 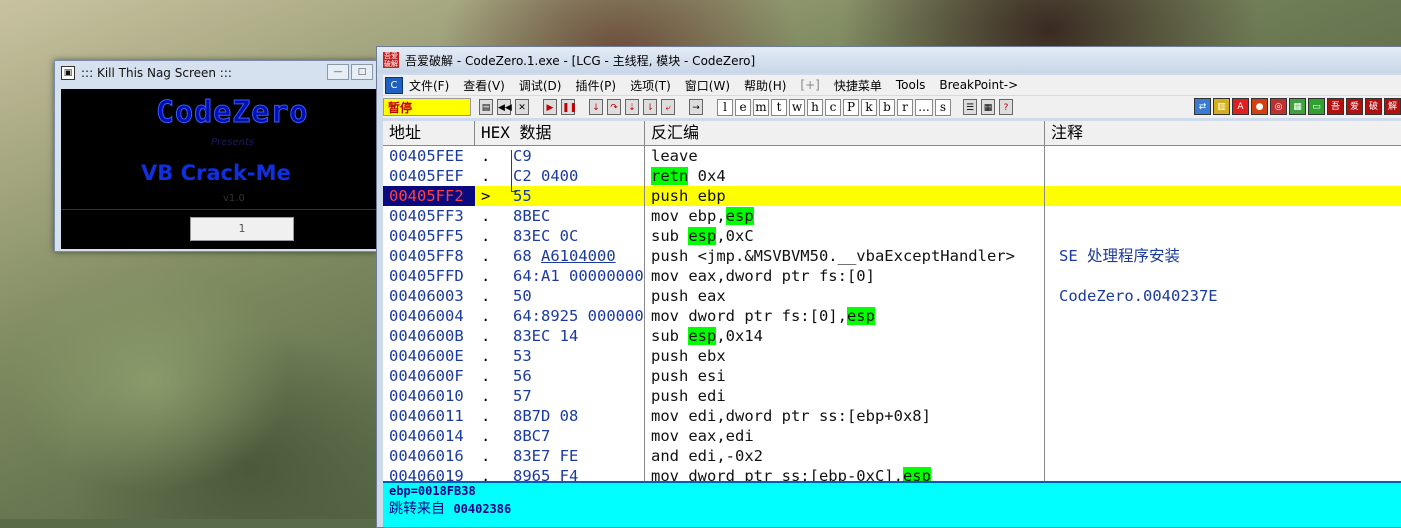 What do you see at coordinates (550, 107) in the screenshot?
I see `run-icon: ▶` at bounding box center [550, 107].